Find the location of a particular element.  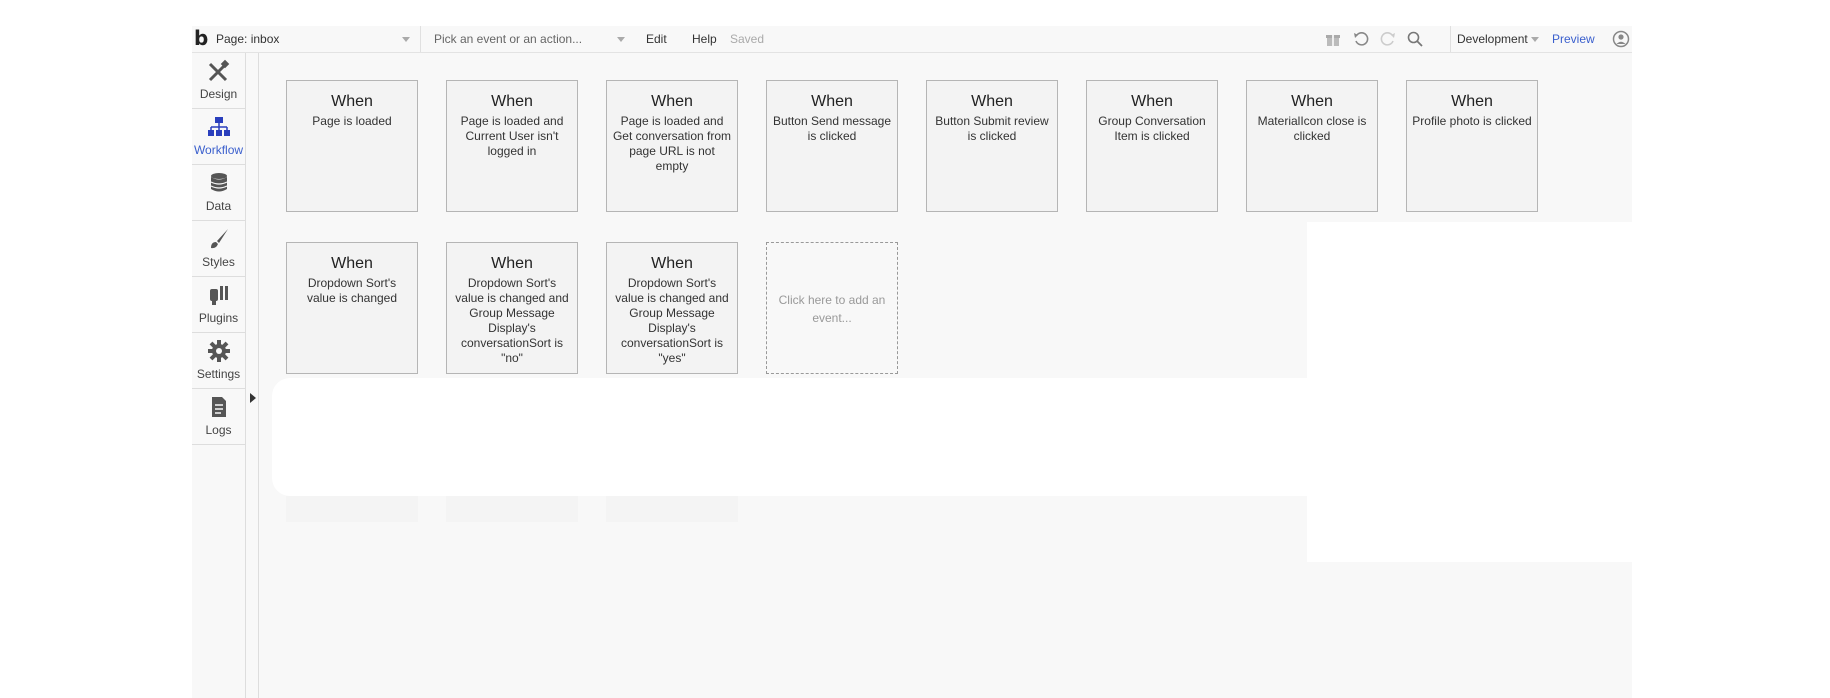

sidebar-item-label: Data is located at coordinates (218, 206).